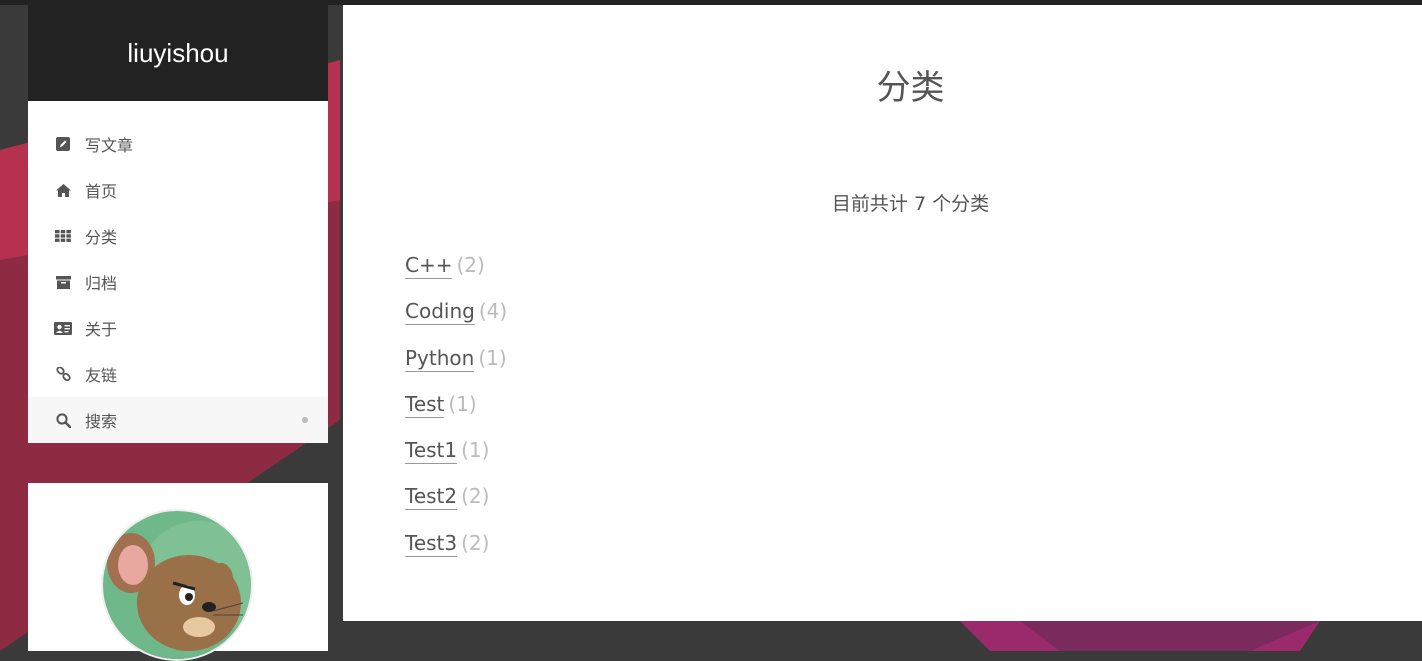  What do you see at coordinates (63, 374) in the screenshot?
I see `link-icon` at bounding box center [63, 374].